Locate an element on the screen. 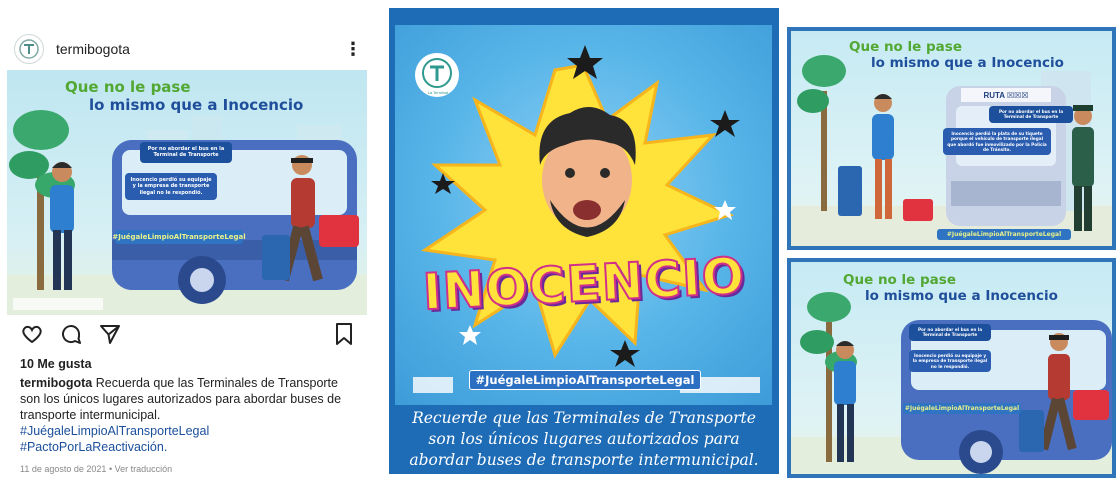 This screenshot has height=481, width=1120. poster-police-title-line2: lo mismo que a Inocencio is located at coordinates (967, 63).